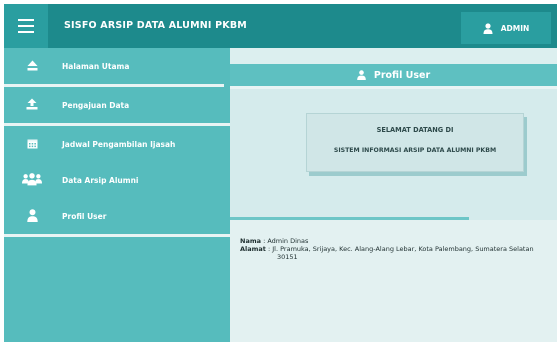  I want to click on admin-user-button: ADMIN, so click(506, 28).